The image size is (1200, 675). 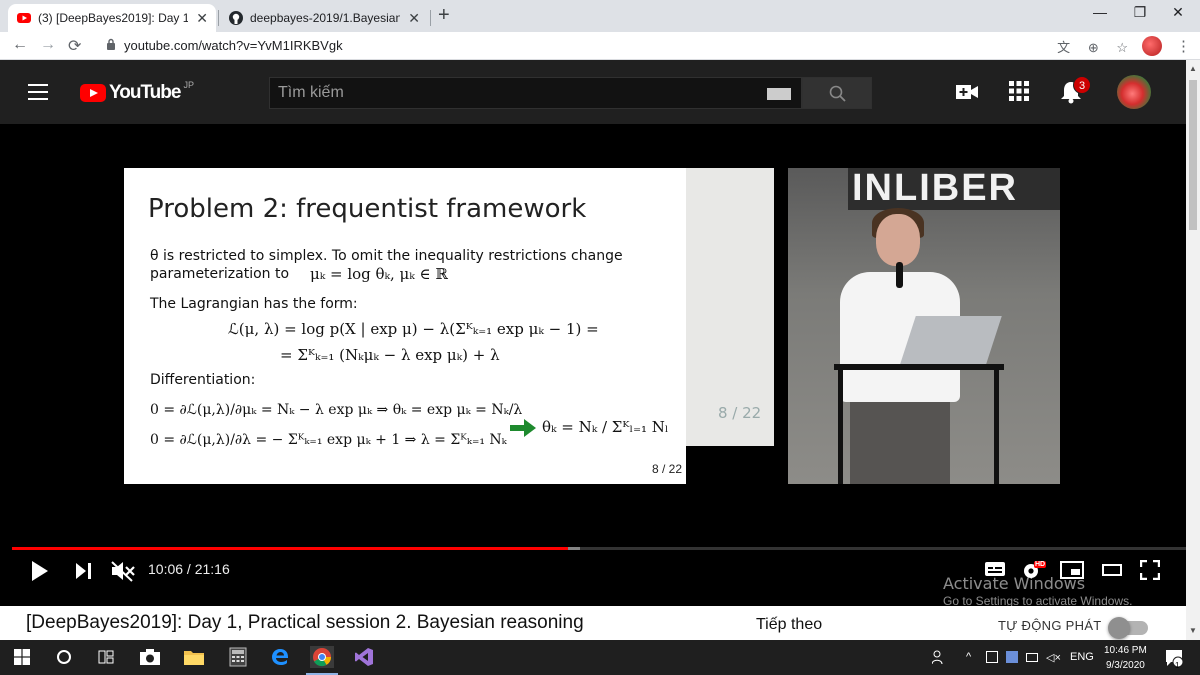 What do you see at coordinates (254, 304) in the screenshot?
I see `lagrangian-label: The Lagrangian has the form:` at bounding box center [254, 304].